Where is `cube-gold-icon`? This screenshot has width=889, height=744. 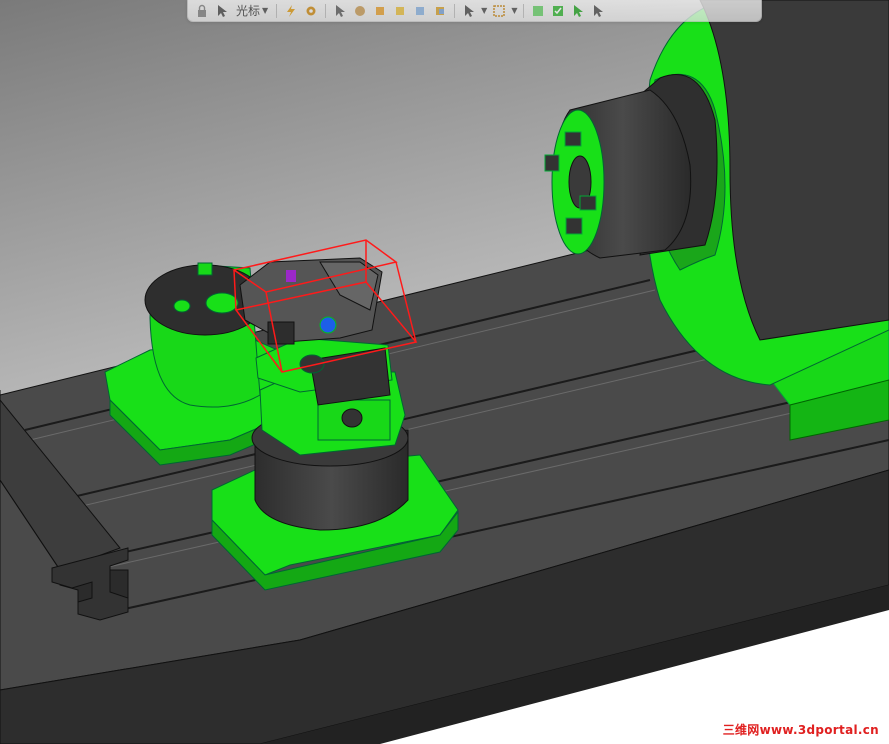 cube-gold-icon is located at coordinates (440, 11).